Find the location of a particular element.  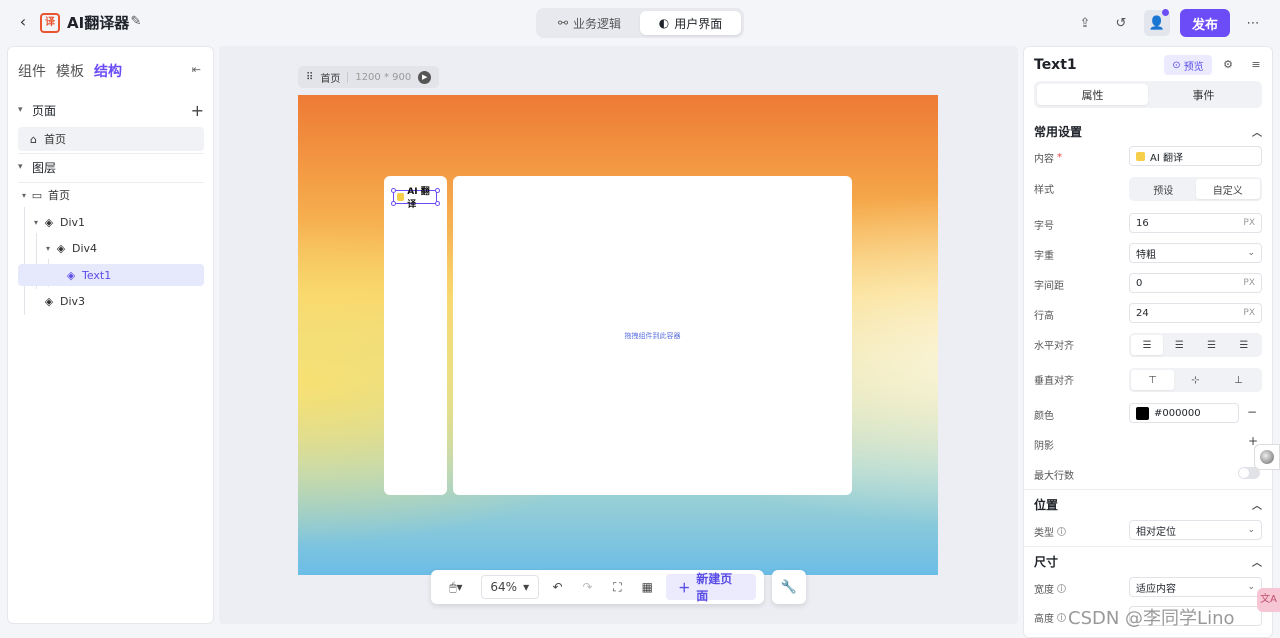

floating-assistant-icon is located at coordinates (1267, 457).